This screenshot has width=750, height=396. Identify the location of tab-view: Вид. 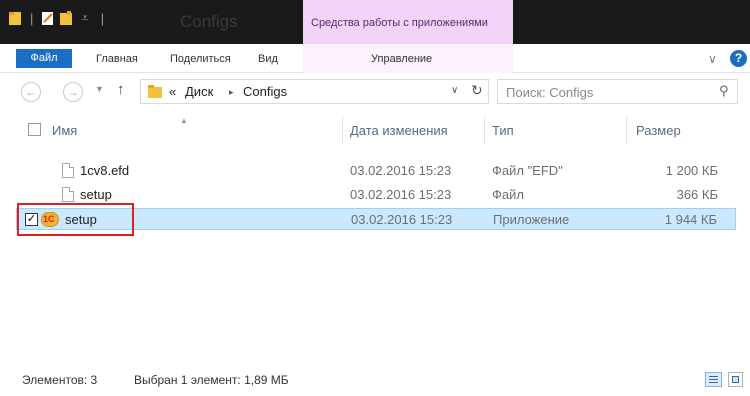
(268, 59).